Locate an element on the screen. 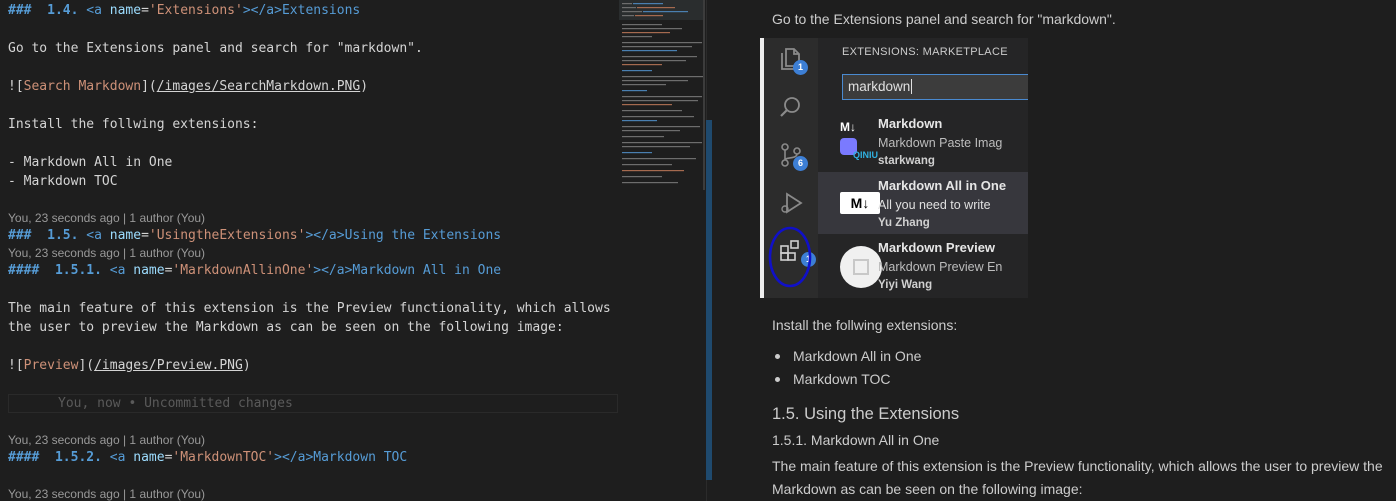 The image size is (1396, 501). extension-search-input: markdown is located at coordinates (935, 87).